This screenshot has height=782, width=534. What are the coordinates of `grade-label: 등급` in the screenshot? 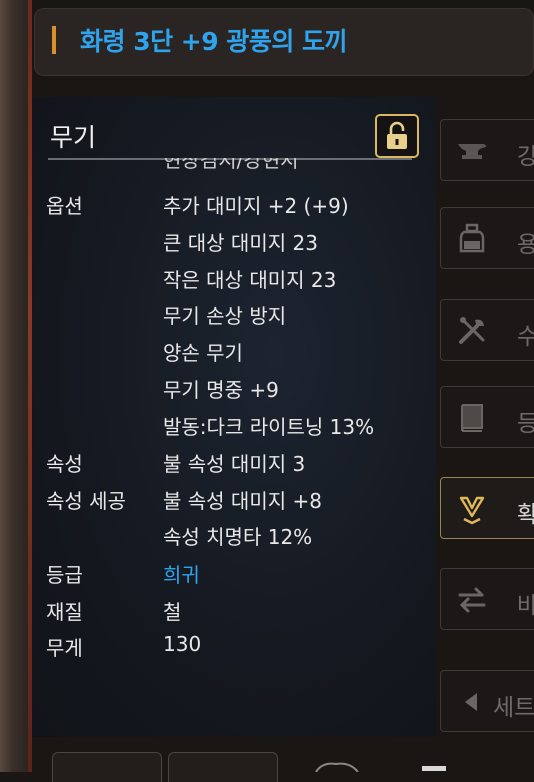 It's located at (64, 575).